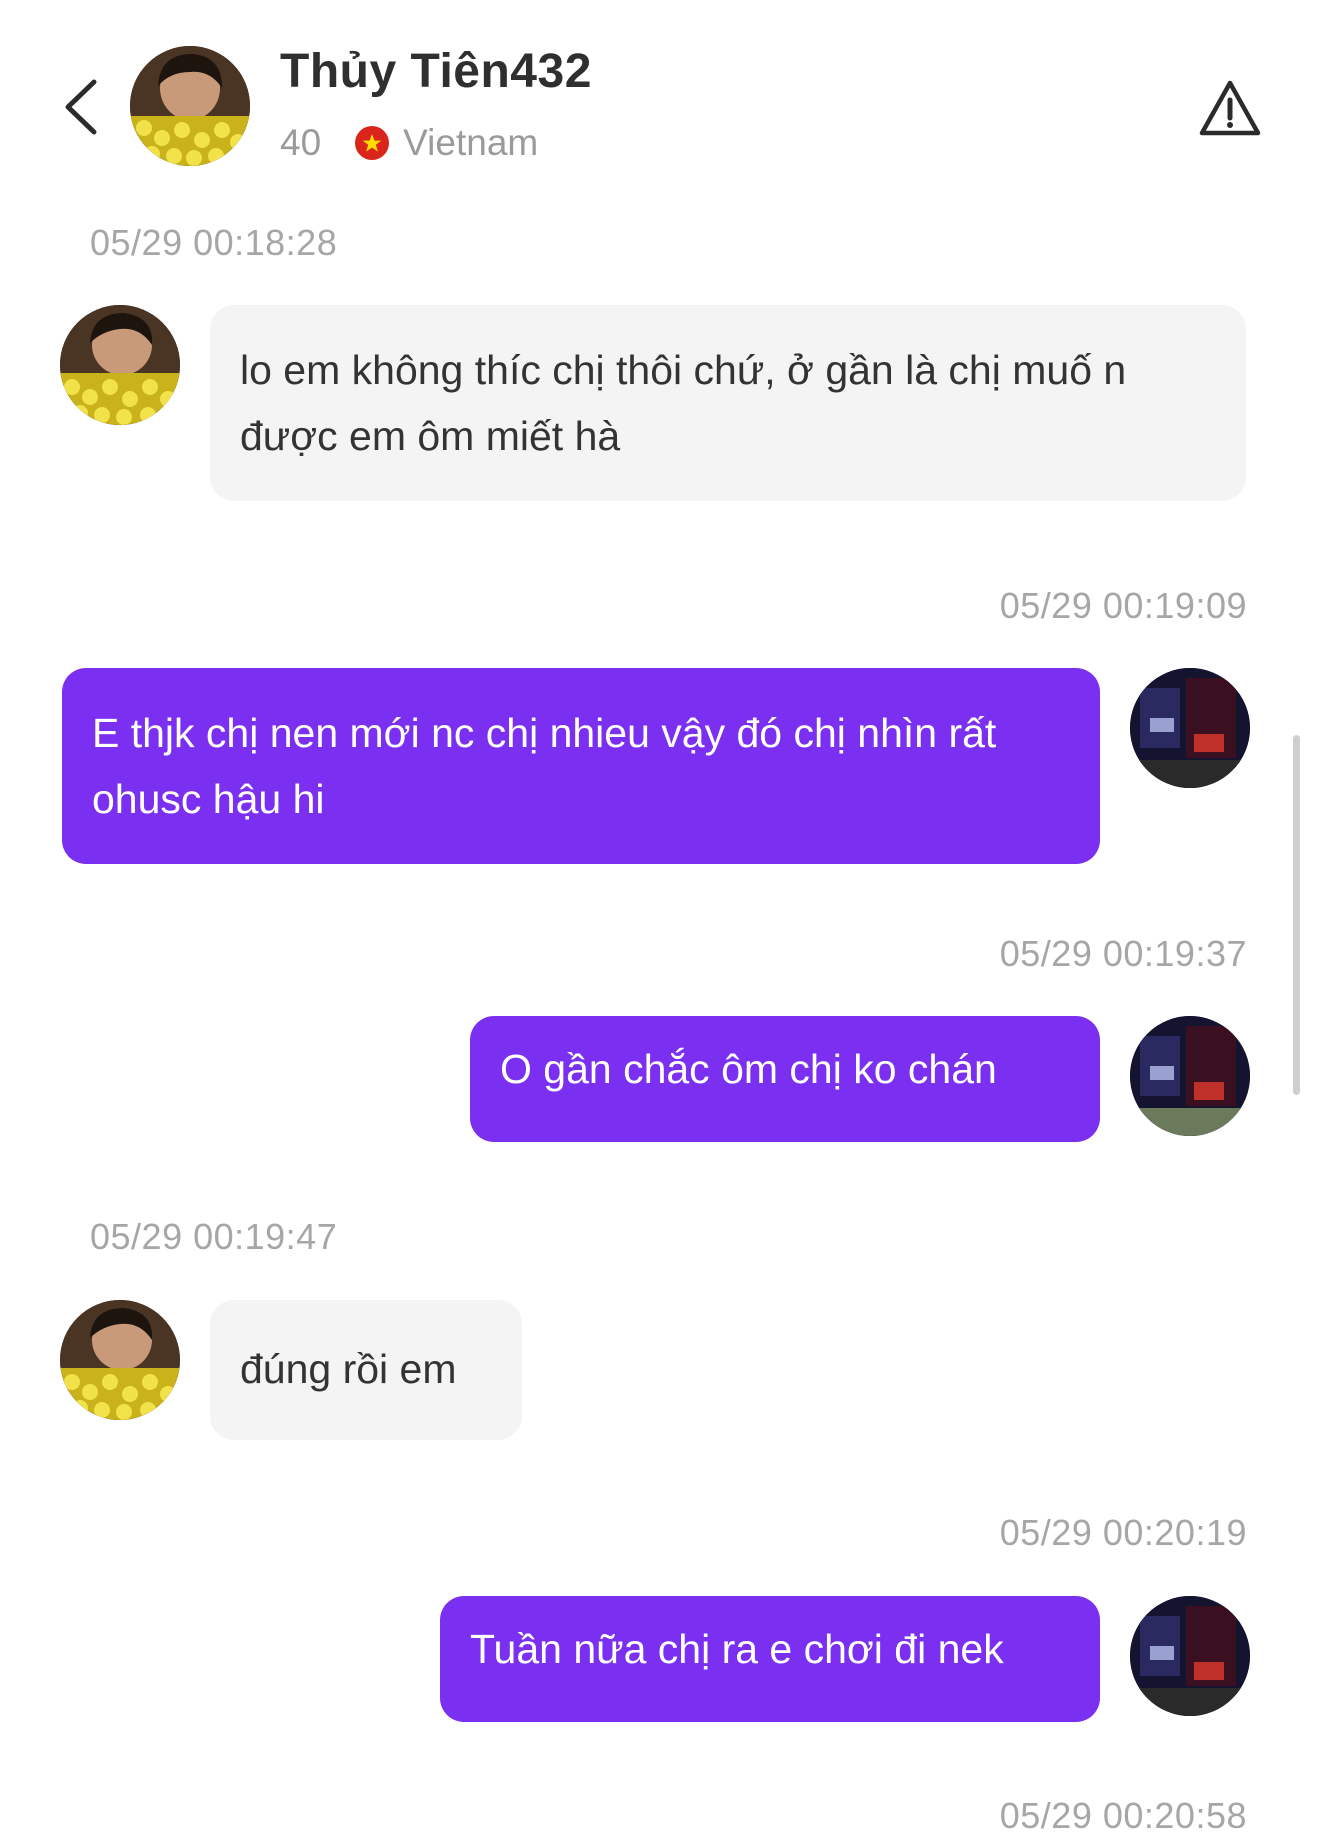  I want to click on back-button, so click(86, 107).